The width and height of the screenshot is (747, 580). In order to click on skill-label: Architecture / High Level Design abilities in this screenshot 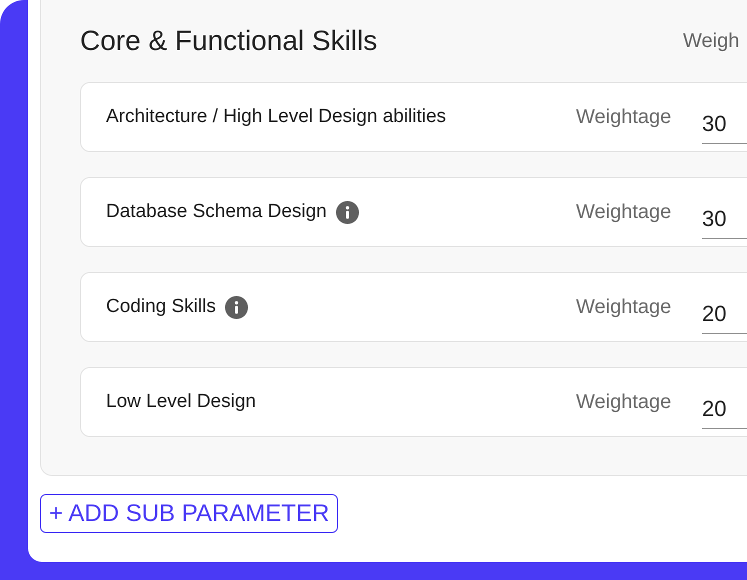, I will do `click(276, 117)`.